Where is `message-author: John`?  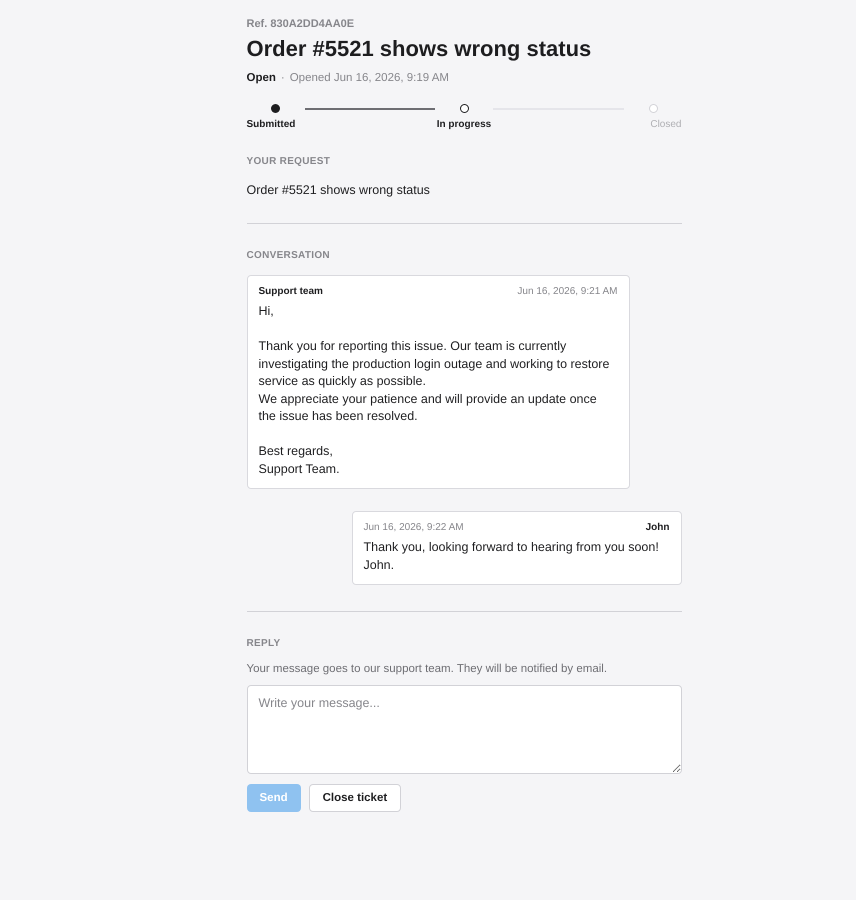
message-author: John is located at coordinates (658, 527).